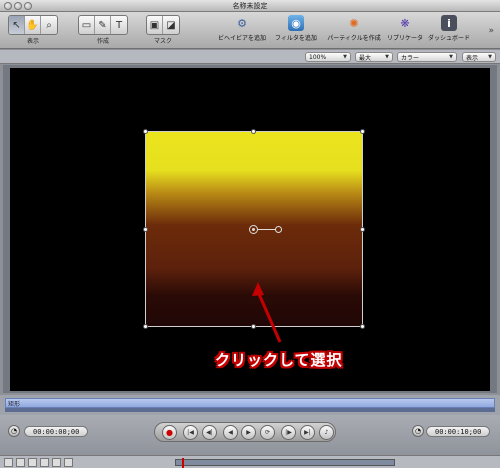 The image size is (500, 468). What do you see at coordinates (14, 404) in the screenshot?
I see `track-label: 矩形` at bounding box center [14, 404].